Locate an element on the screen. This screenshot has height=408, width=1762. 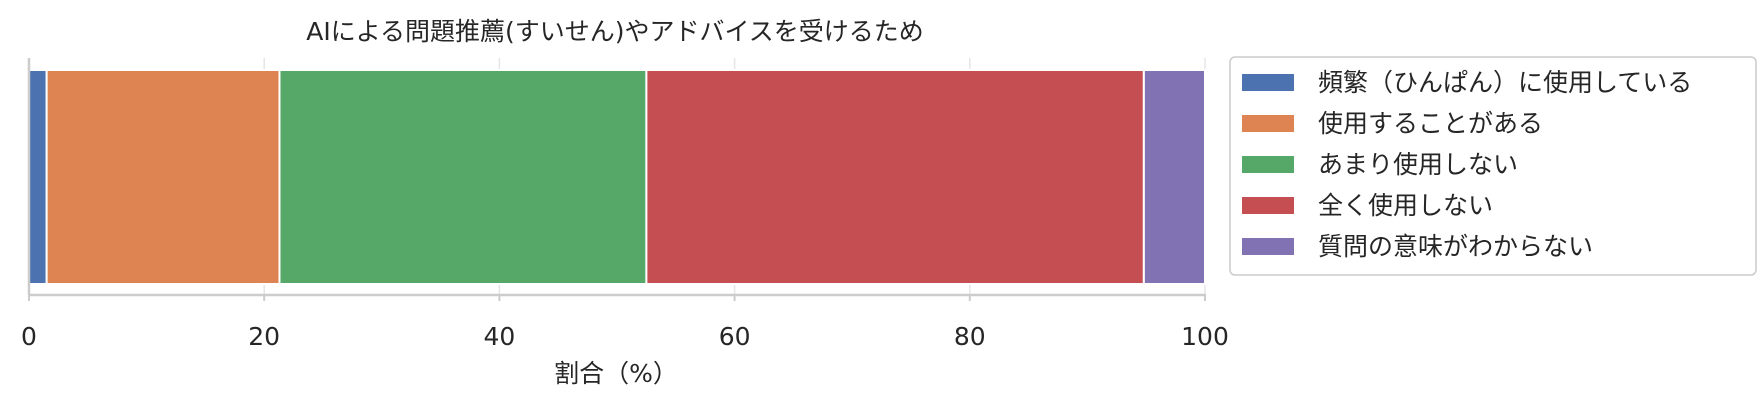
x-tick-label: 20 is located at coordinates (264, 336).